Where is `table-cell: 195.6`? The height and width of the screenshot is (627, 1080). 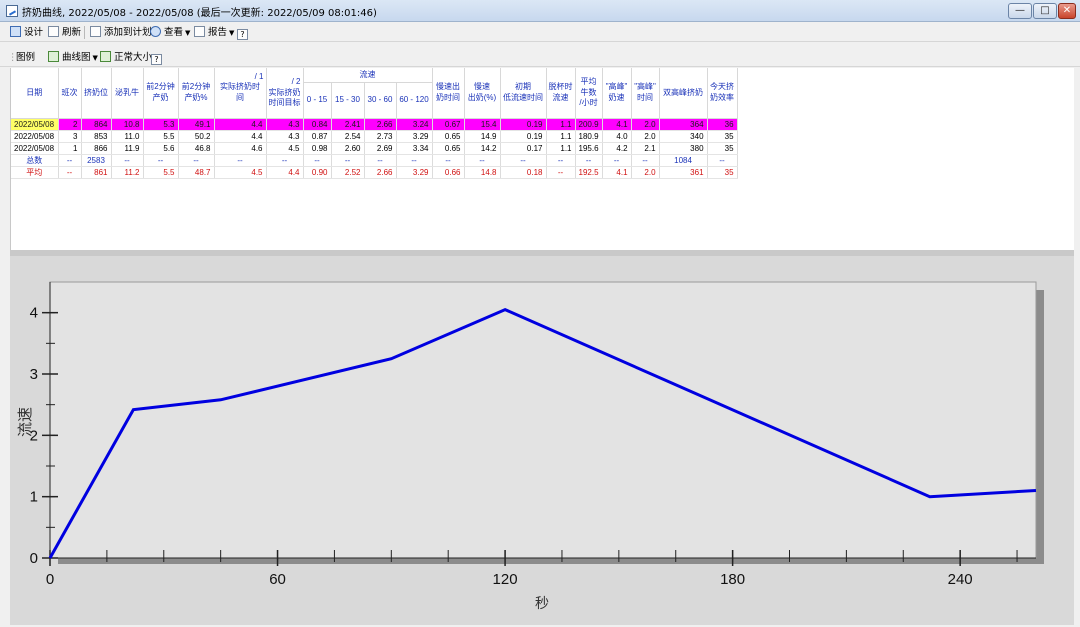
table-cell: 195.6 is located at coordinates (589, 148).